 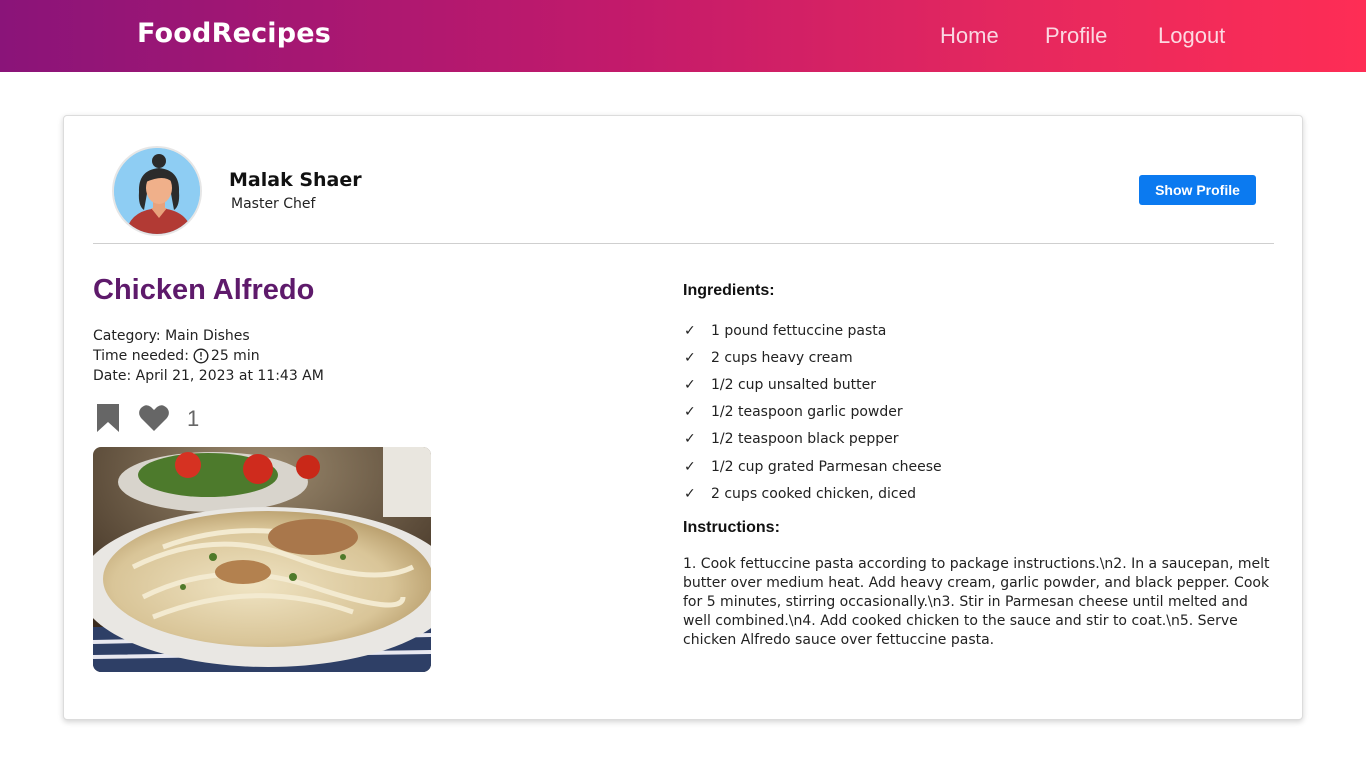 What do you see at coordinates (141, 356) in the screenshot?
I see `time-label: Time needed:` at bounding box center [141, 356].